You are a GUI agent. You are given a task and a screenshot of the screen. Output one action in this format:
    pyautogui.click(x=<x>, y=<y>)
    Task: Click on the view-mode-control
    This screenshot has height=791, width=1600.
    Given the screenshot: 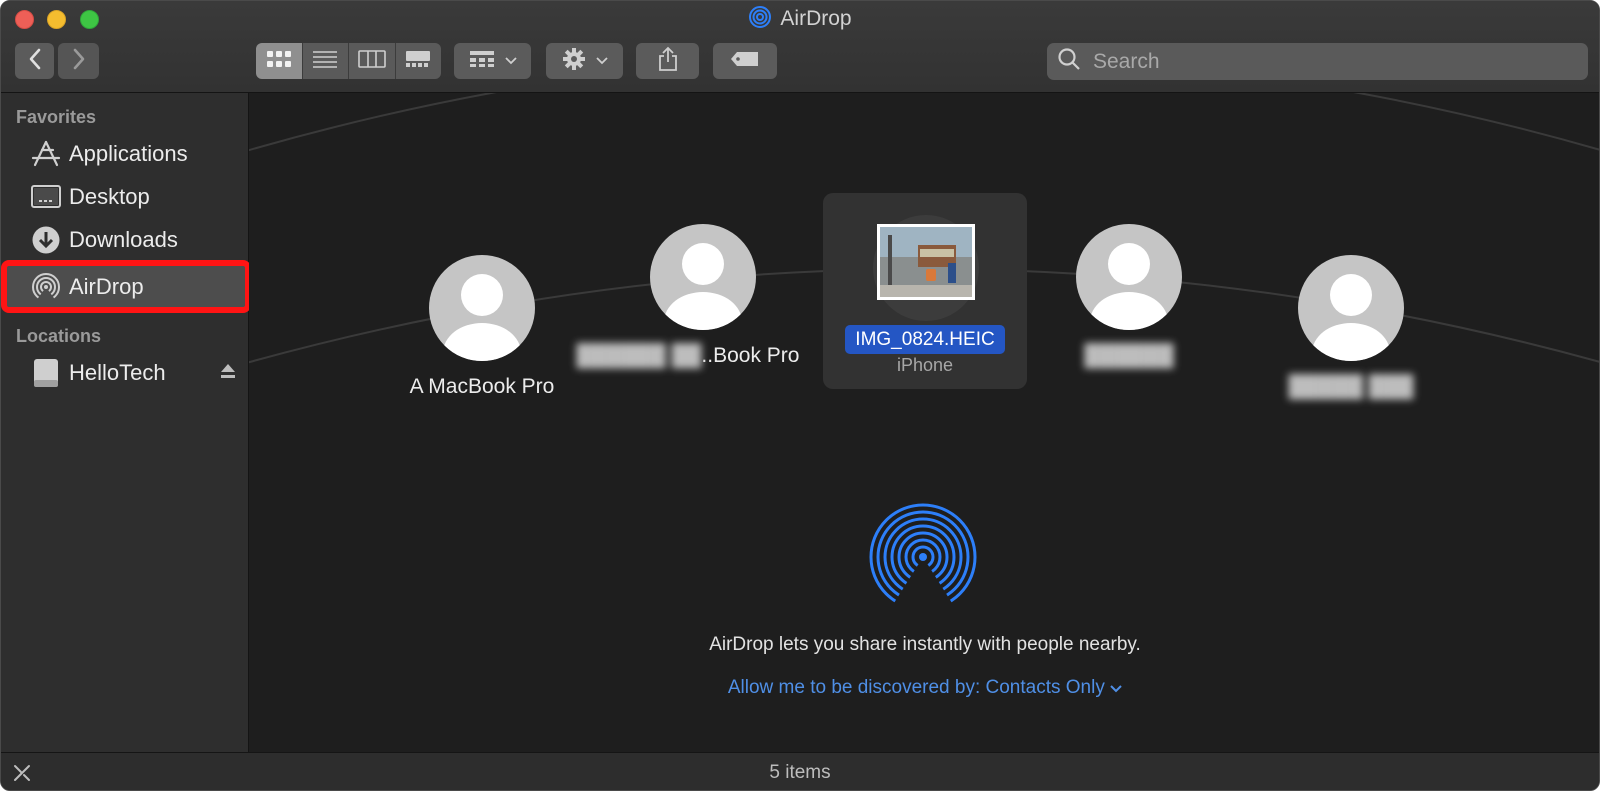 What is the action you would take?
    pyautogui.click(x=348, y=61)
    